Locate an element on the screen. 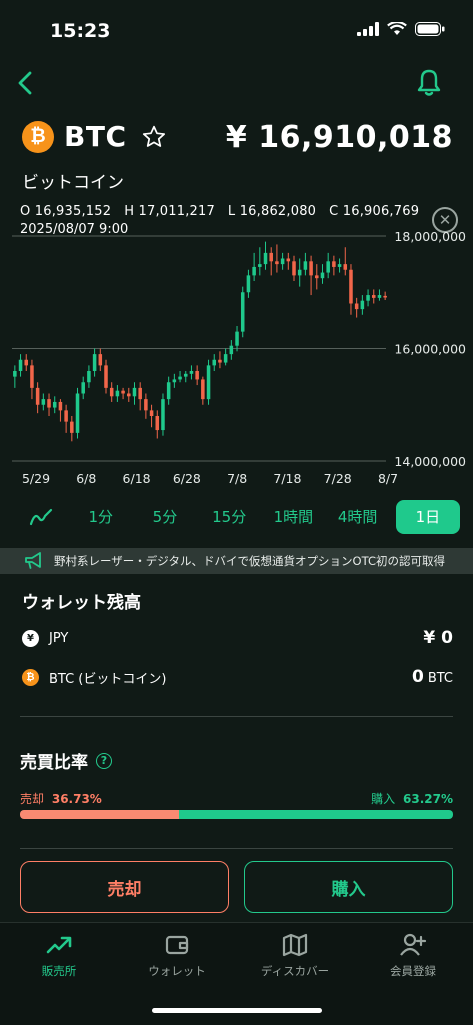  sell-button: 売却 is located at coordinates (124, 887).